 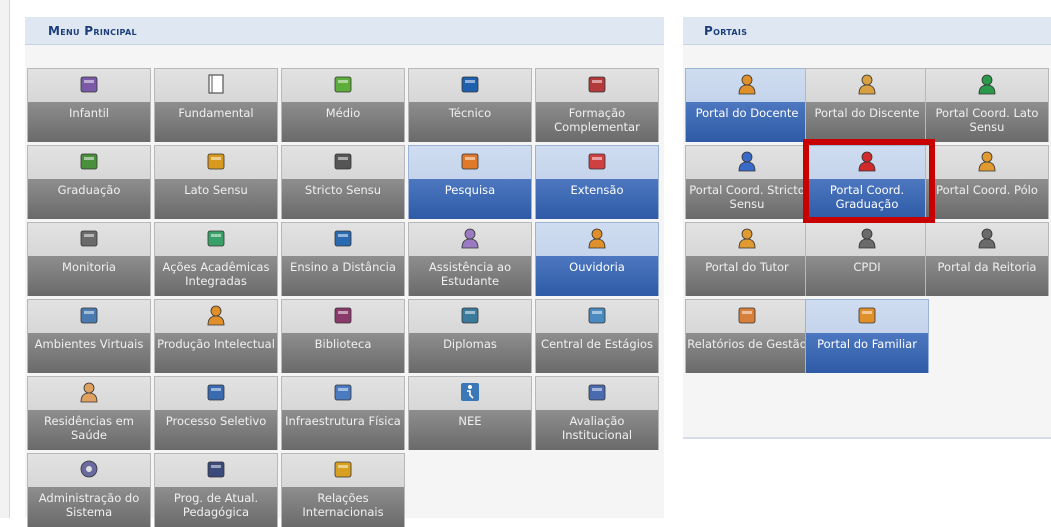 I want to click on tile-relacoes-internacionais: Relações Internacionais, so click(x=343, y=490).